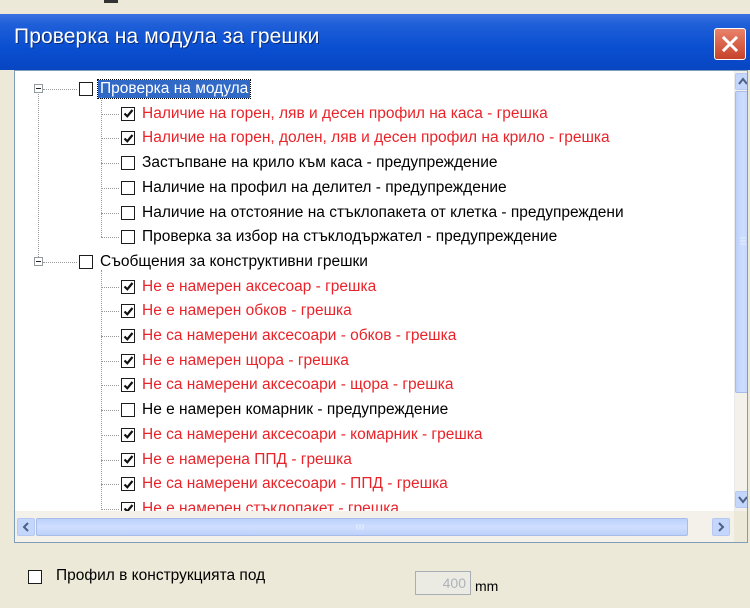  I want to click on scroll-right-button, so click(721, 527).